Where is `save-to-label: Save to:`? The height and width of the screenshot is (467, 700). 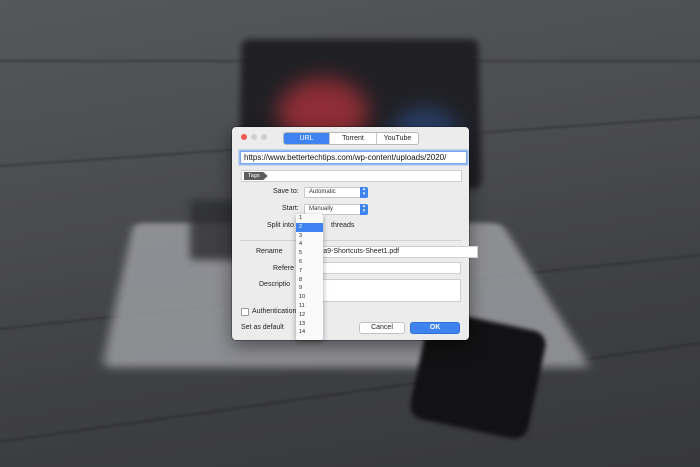
save-to-label: Save to: is located at coordinates (286, 191).